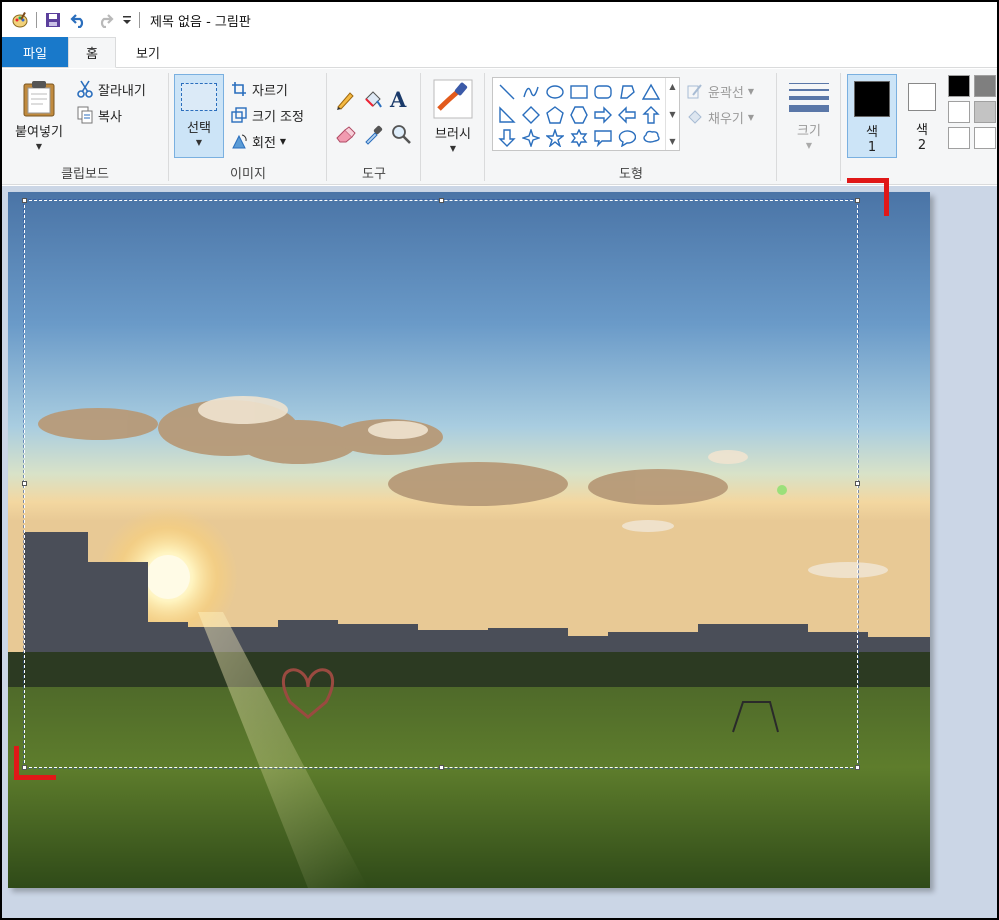 The height and width of the screenshot is (920, 999). I want to click on diamond-shape-icon, so click(531, 114).